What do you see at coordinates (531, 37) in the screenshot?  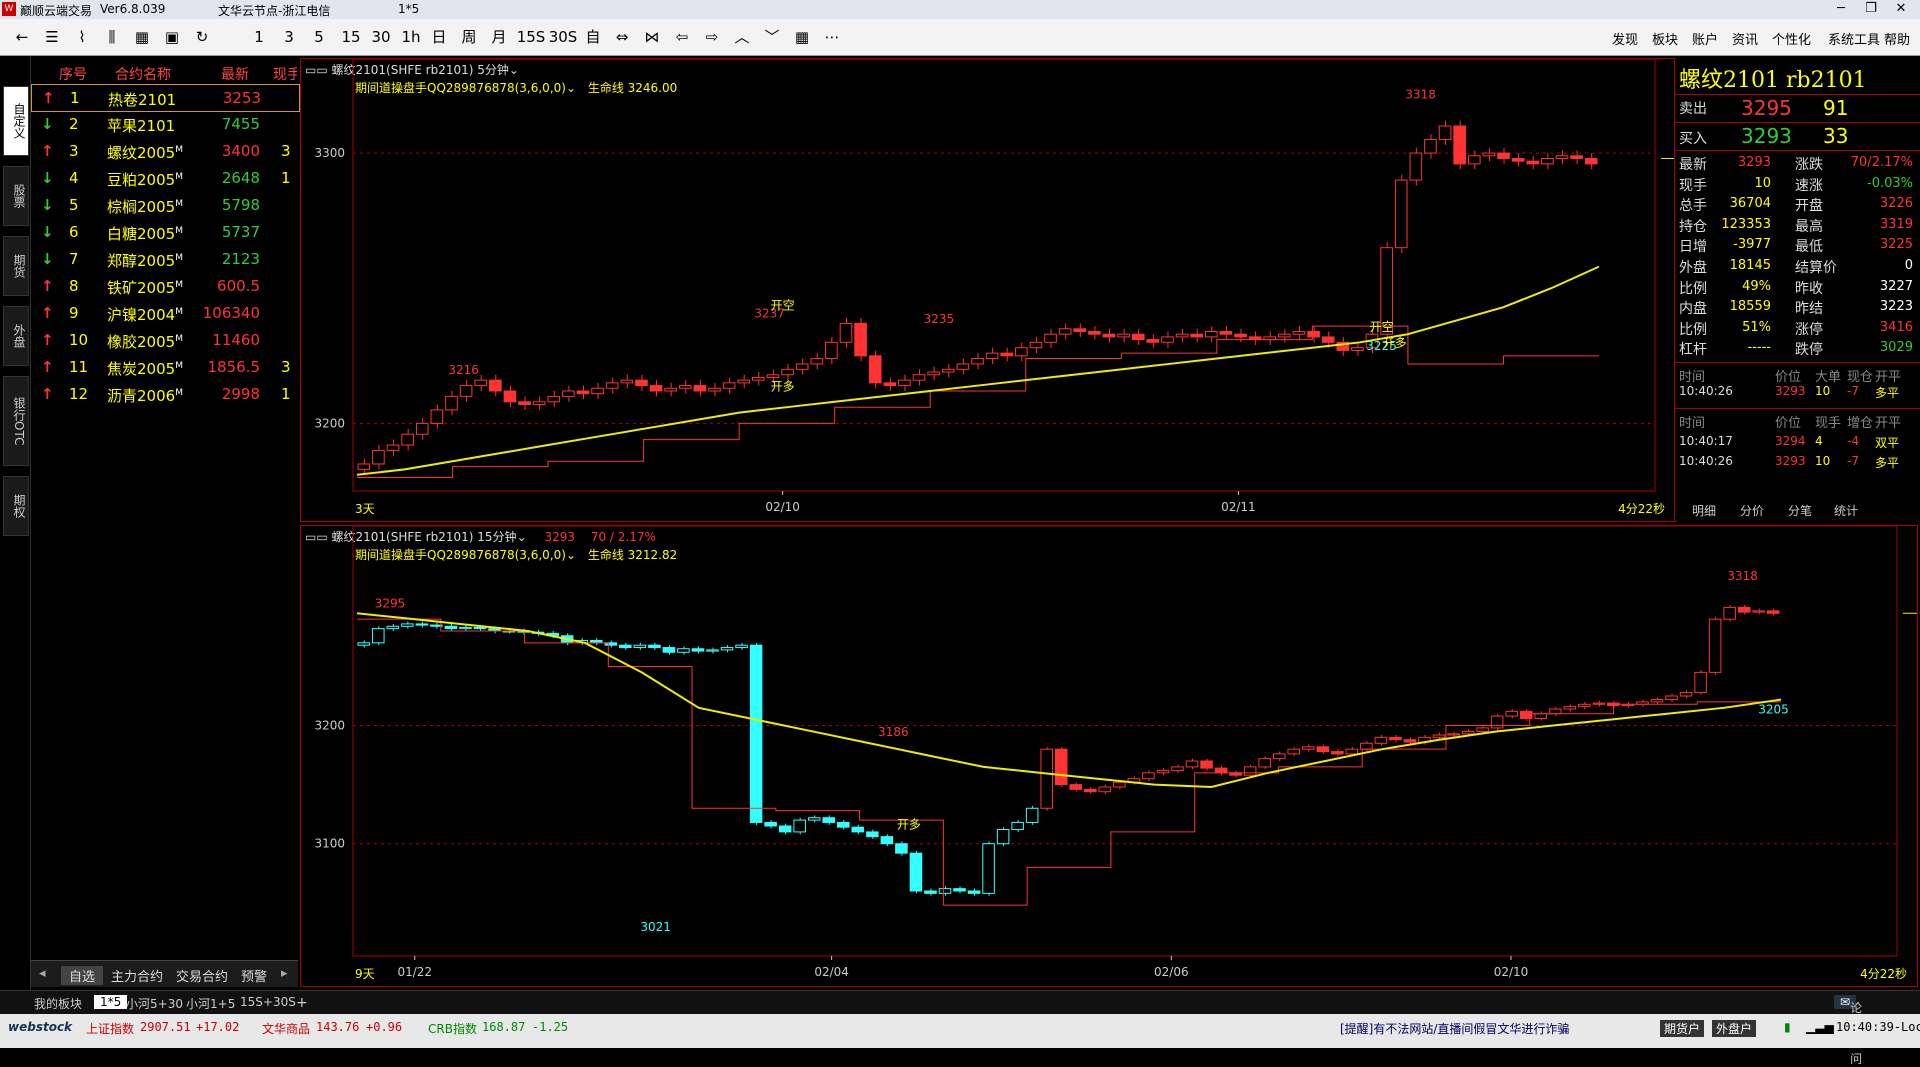 I see `period-15s-button: 15S` at bounding box center [531, 37].